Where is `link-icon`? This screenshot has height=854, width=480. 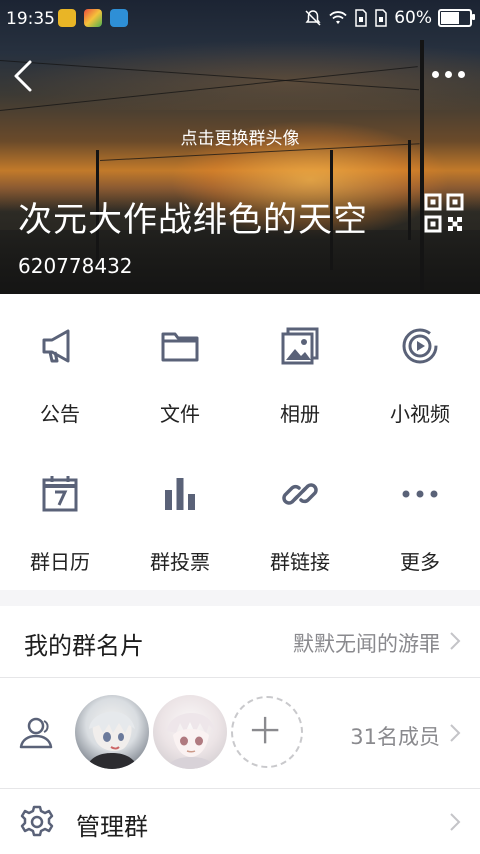
link-icon is located at coordinates (300, 494).